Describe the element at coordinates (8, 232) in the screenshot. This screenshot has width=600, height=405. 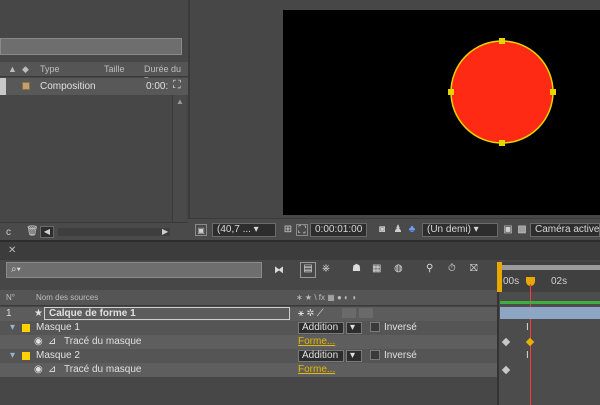
I see `interpret-footage-icon: c` at that location.